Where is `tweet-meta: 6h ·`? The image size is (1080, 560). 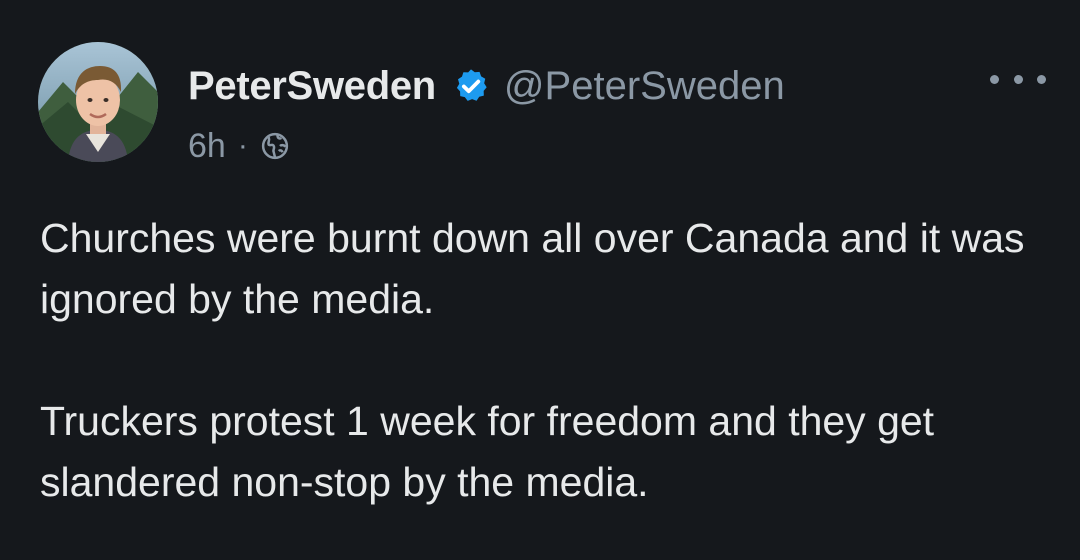 tweet-meta: 6h · is located at coordinates (239, 146).